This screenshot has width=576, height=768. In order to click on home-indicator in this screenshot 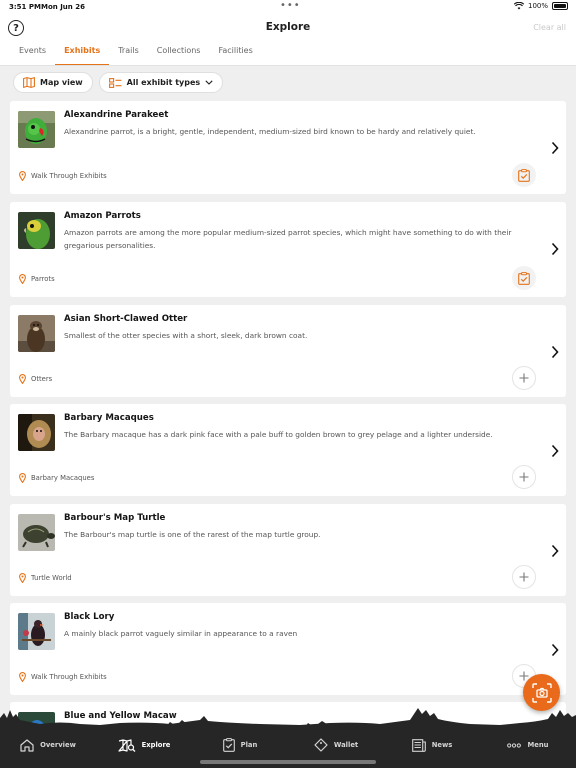, I will do `click(288, 762)`.